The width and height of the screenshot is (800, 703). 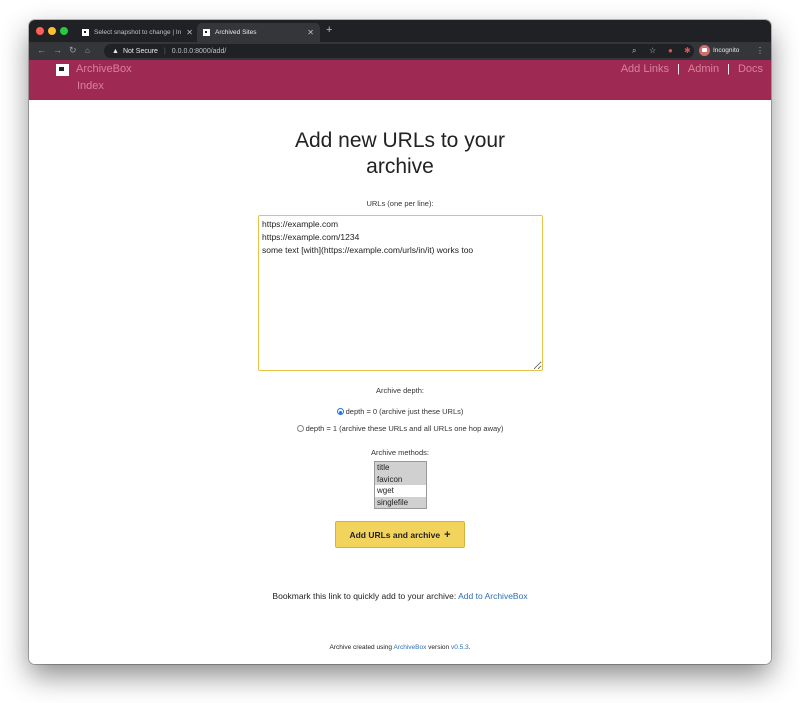 I want to click on top-nav: Add Links | Admin | Docs, so click(x=692, y=69).